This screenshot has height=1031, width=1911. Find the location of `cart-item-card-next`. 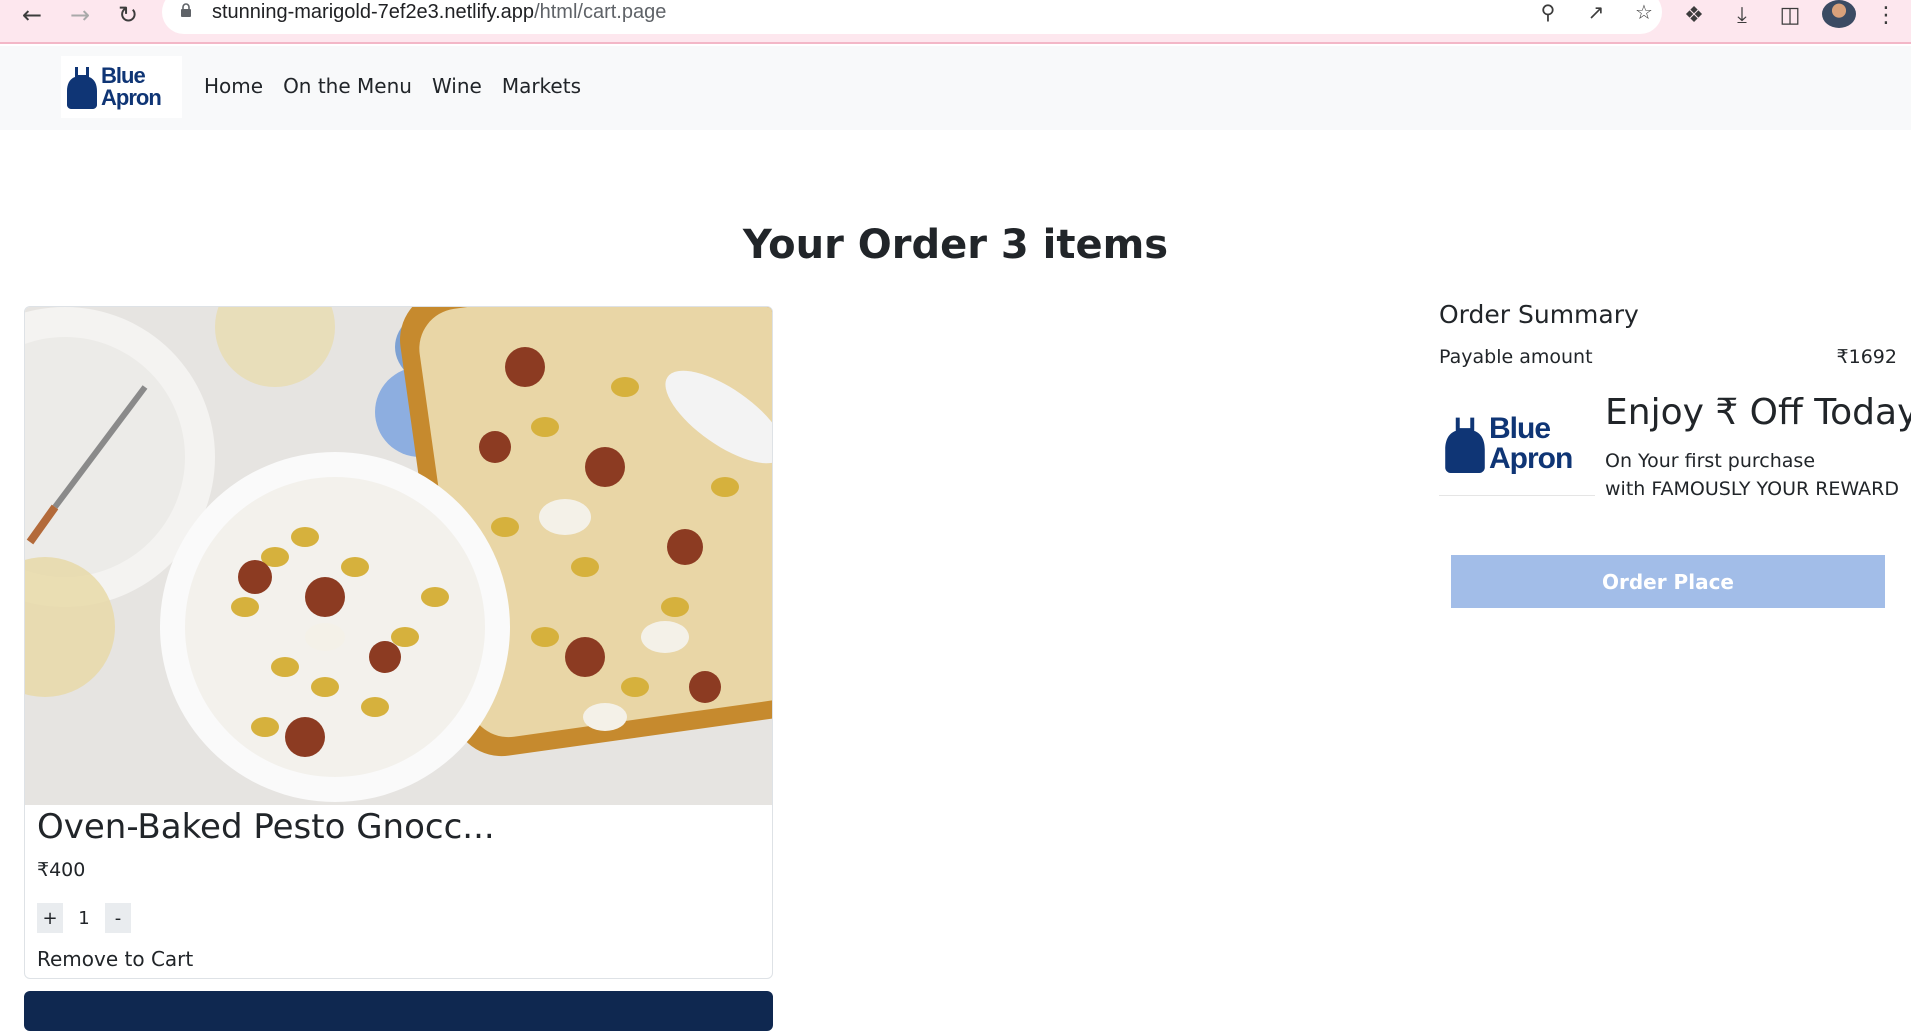

cart-item-card-next is located at coordinates (398, 1011).